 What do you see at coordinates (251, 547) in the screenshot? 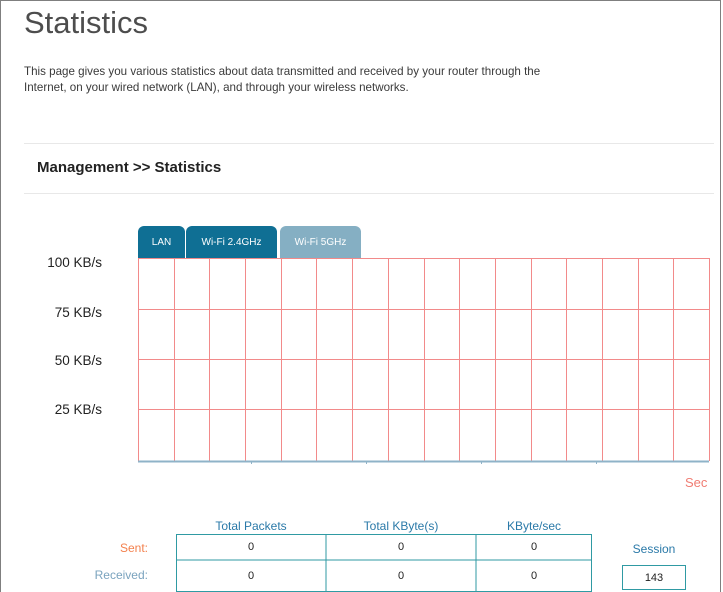
I see `sent-total-packets: 0` at bounding box center [251, 547].